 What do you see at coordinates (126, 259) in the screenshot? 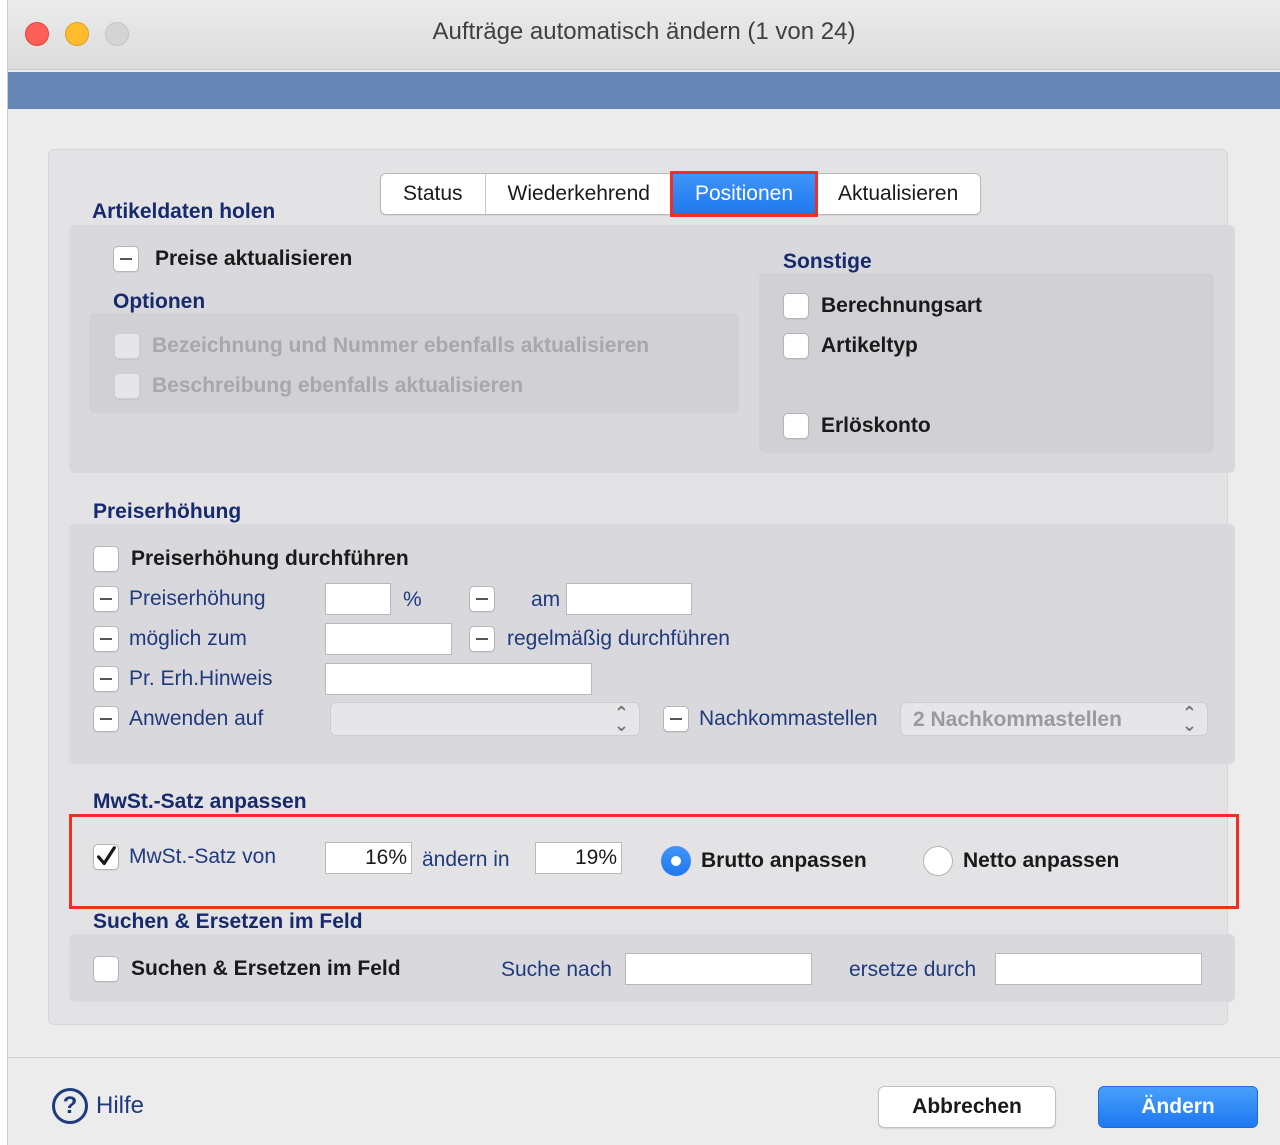
I see `preise-aktualisieren-checkbox` at bounding box center [126, 259].